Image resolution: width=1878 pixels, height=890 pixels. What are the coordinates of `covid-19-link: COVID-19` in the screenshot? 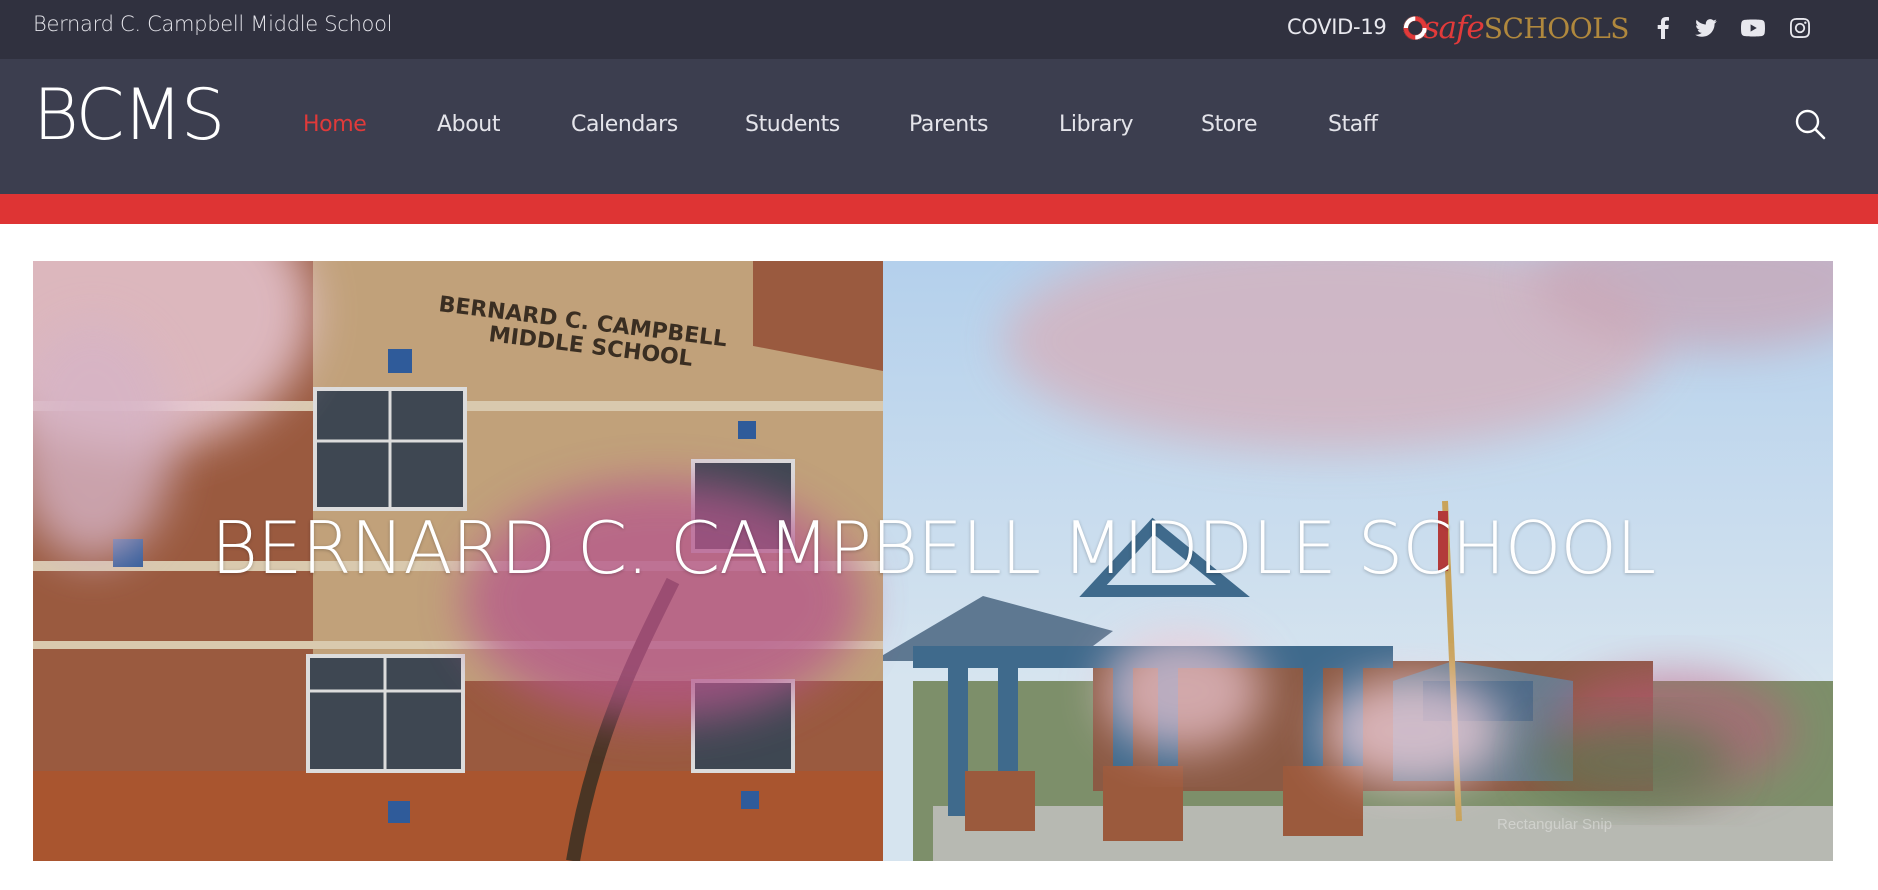 It's located at (1337, 27).